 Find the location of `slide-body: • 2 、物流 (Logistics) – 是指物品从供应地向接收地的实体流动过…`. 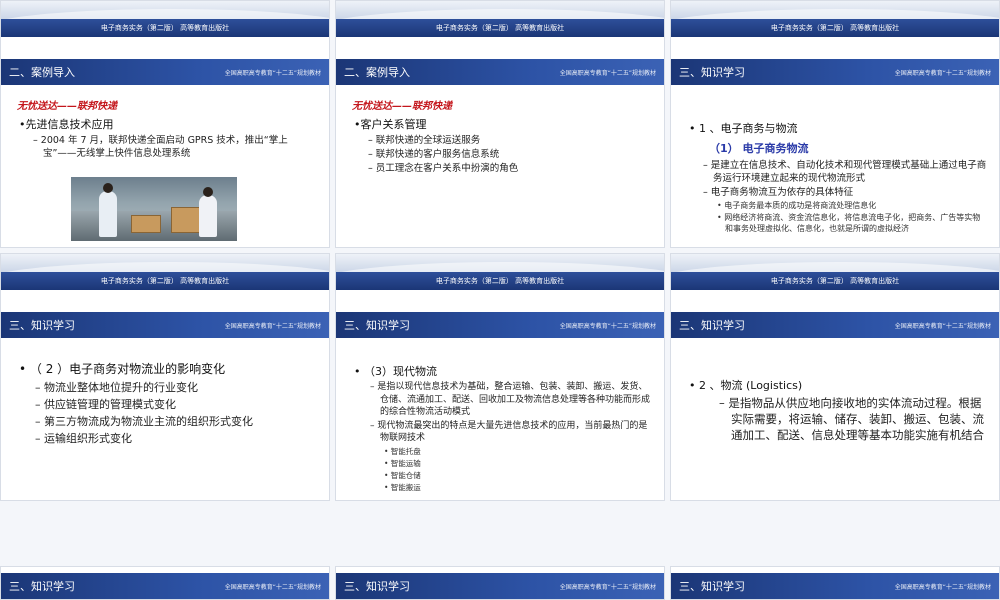

slide-body: • 2 、物流 (Logistics) – 是指物品从供应地向接收地的实体流动过… is located at coordinates (835, 408).